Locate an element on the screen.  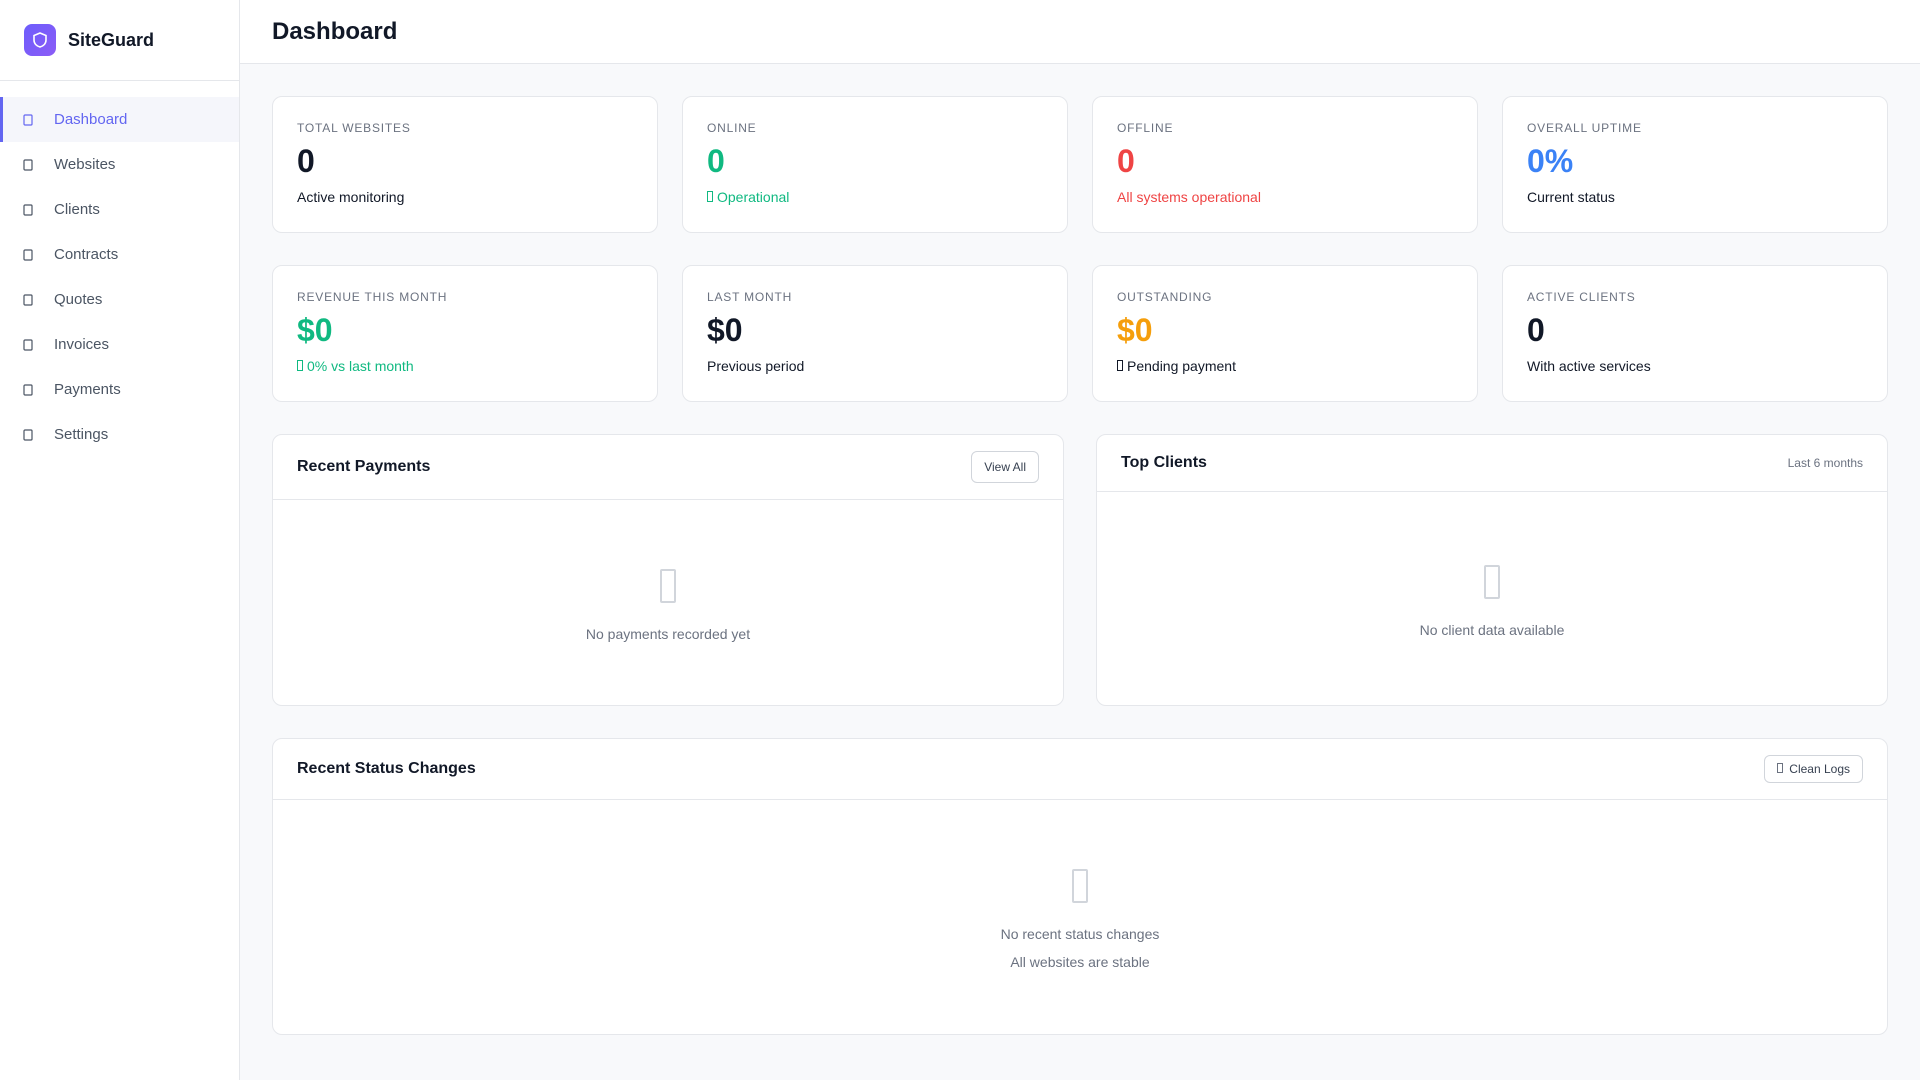
panel-header: Recent Status Changes Clean Logs is located at coordinates (1080, 769).